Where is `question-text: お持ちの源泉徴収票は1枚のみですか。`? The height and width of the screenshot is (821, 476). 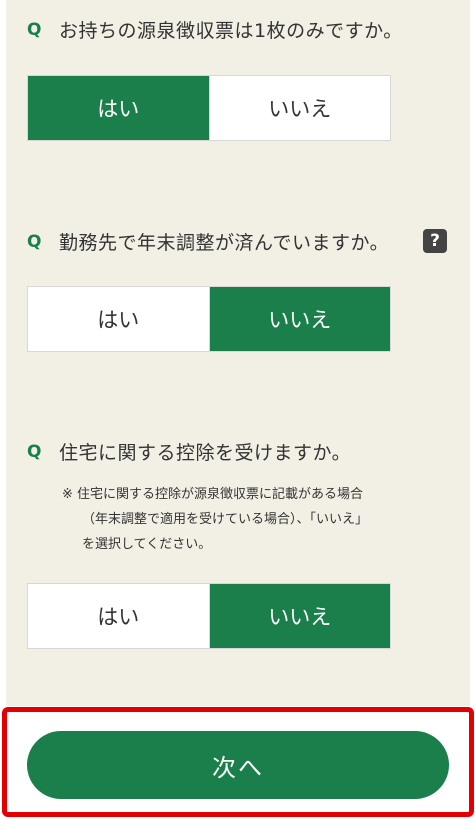
question-text: お持ちの源泉徴収票は1枚のみですか。 is located at coordinates (231, 31).